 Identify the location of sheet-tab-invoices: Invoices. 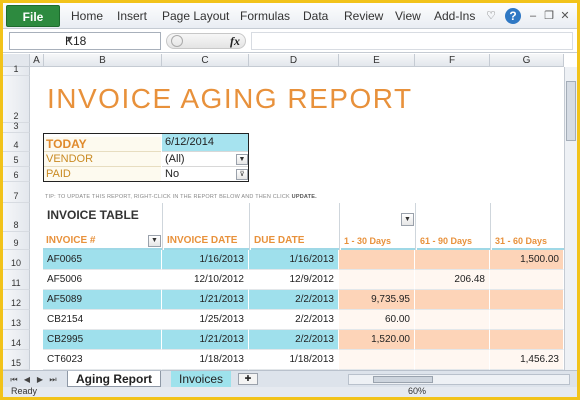
(201, 379).